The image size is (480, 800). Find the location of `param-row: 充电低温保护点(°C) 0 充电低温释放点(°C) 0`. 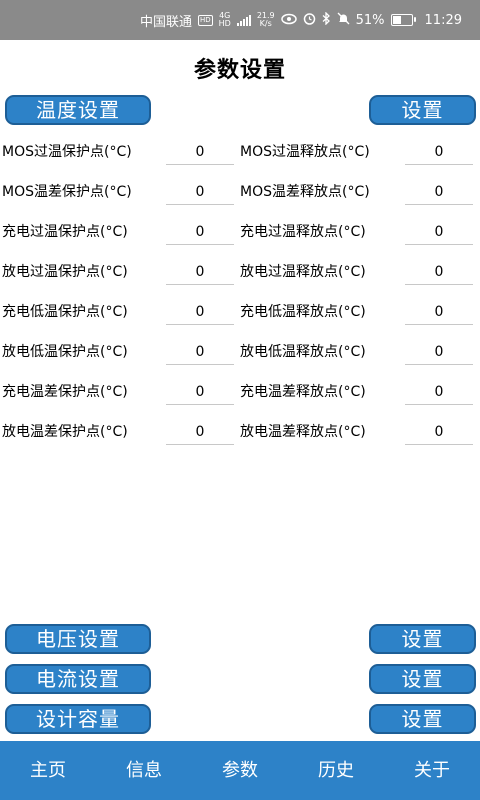

param-row: 充电低温保护点(°C) 0 充电低温释放点(°C) 0 is located at coordinates (240, 316).